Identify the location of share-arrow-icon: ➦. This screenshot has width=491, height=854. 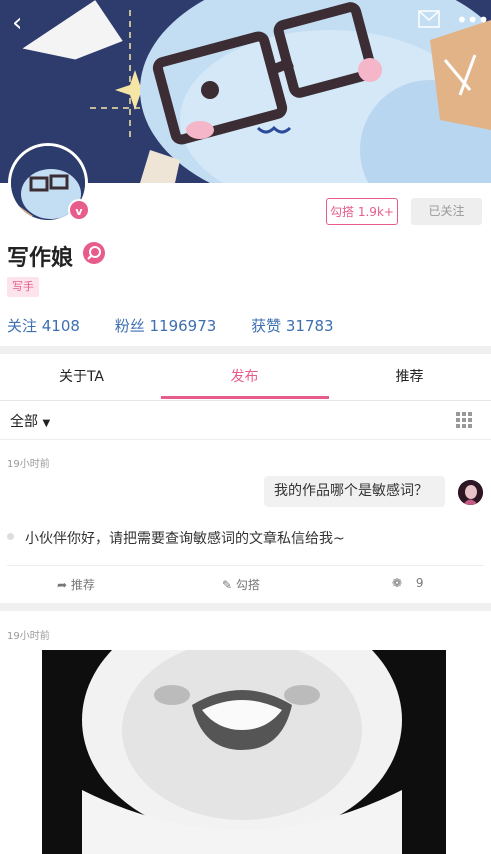
(62, 585).